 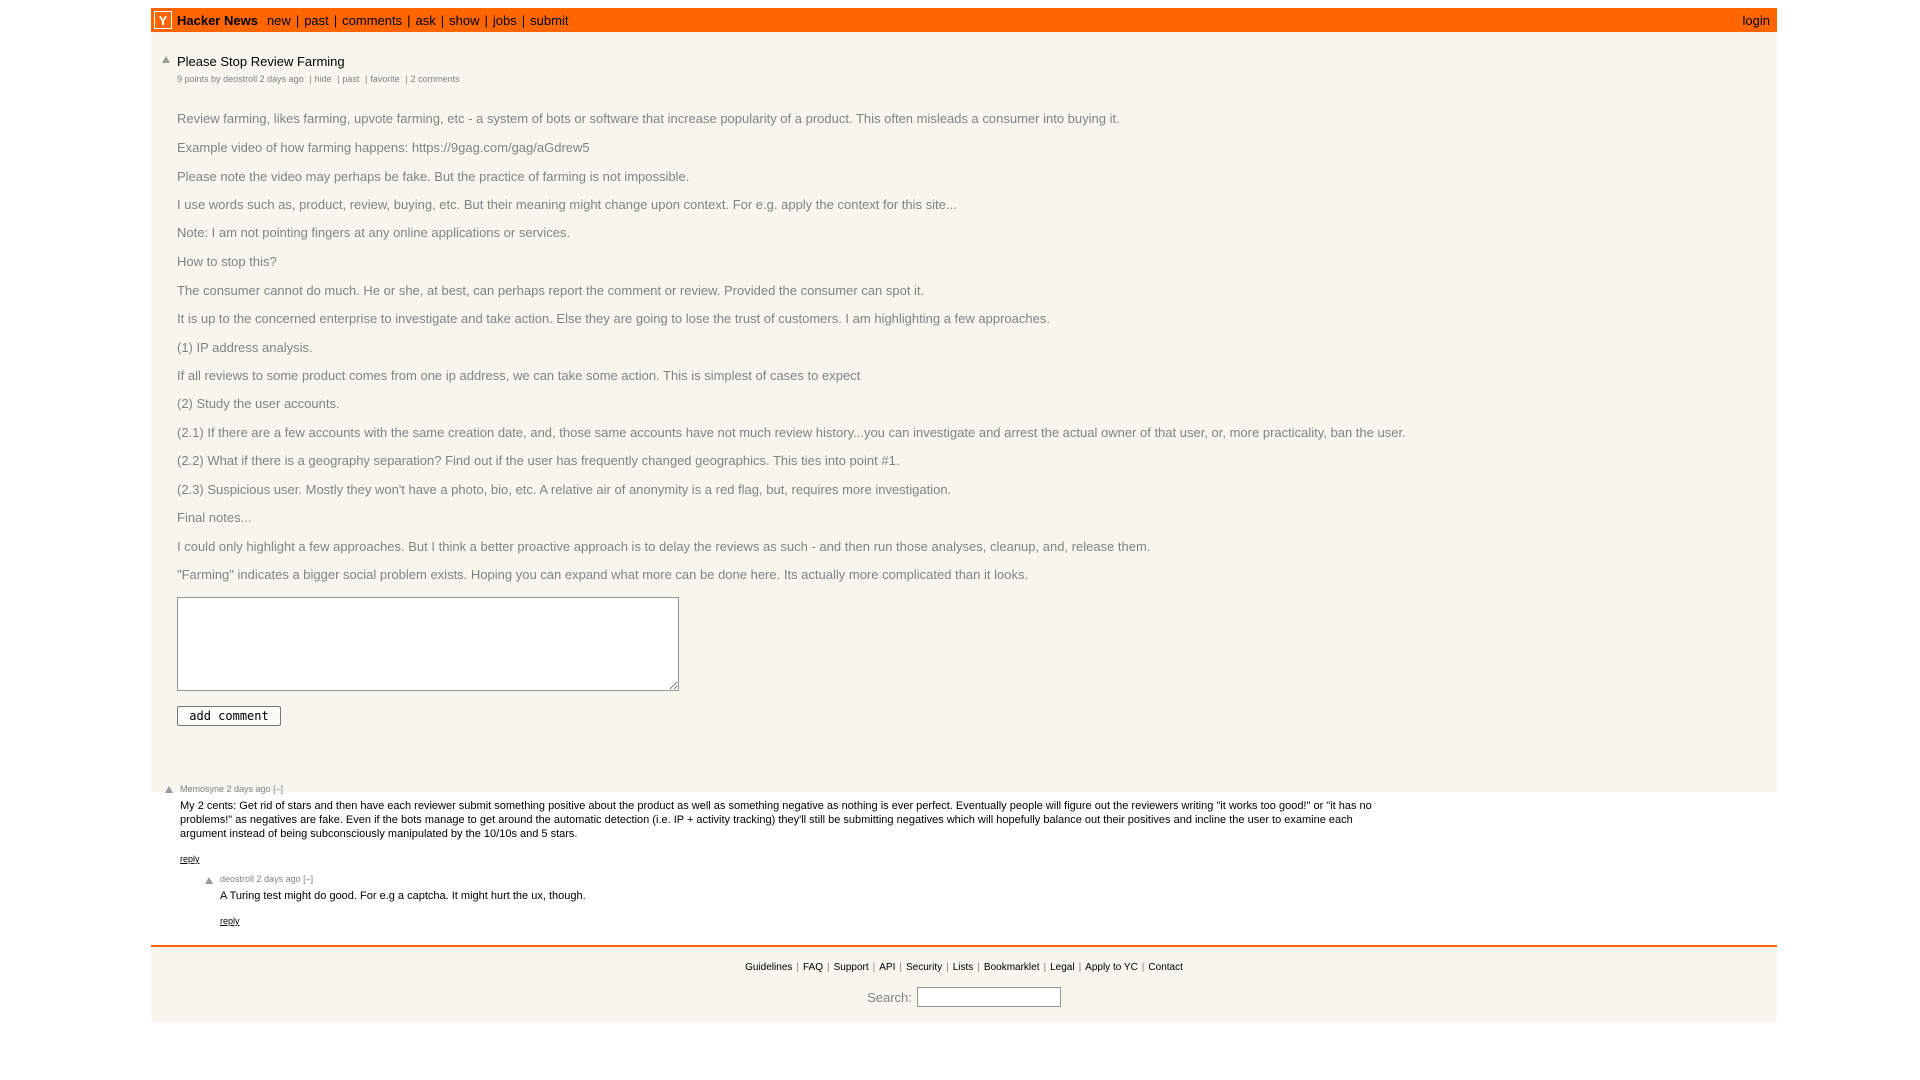 I want to click on hide-link: hide, so click(x=323, y=79).